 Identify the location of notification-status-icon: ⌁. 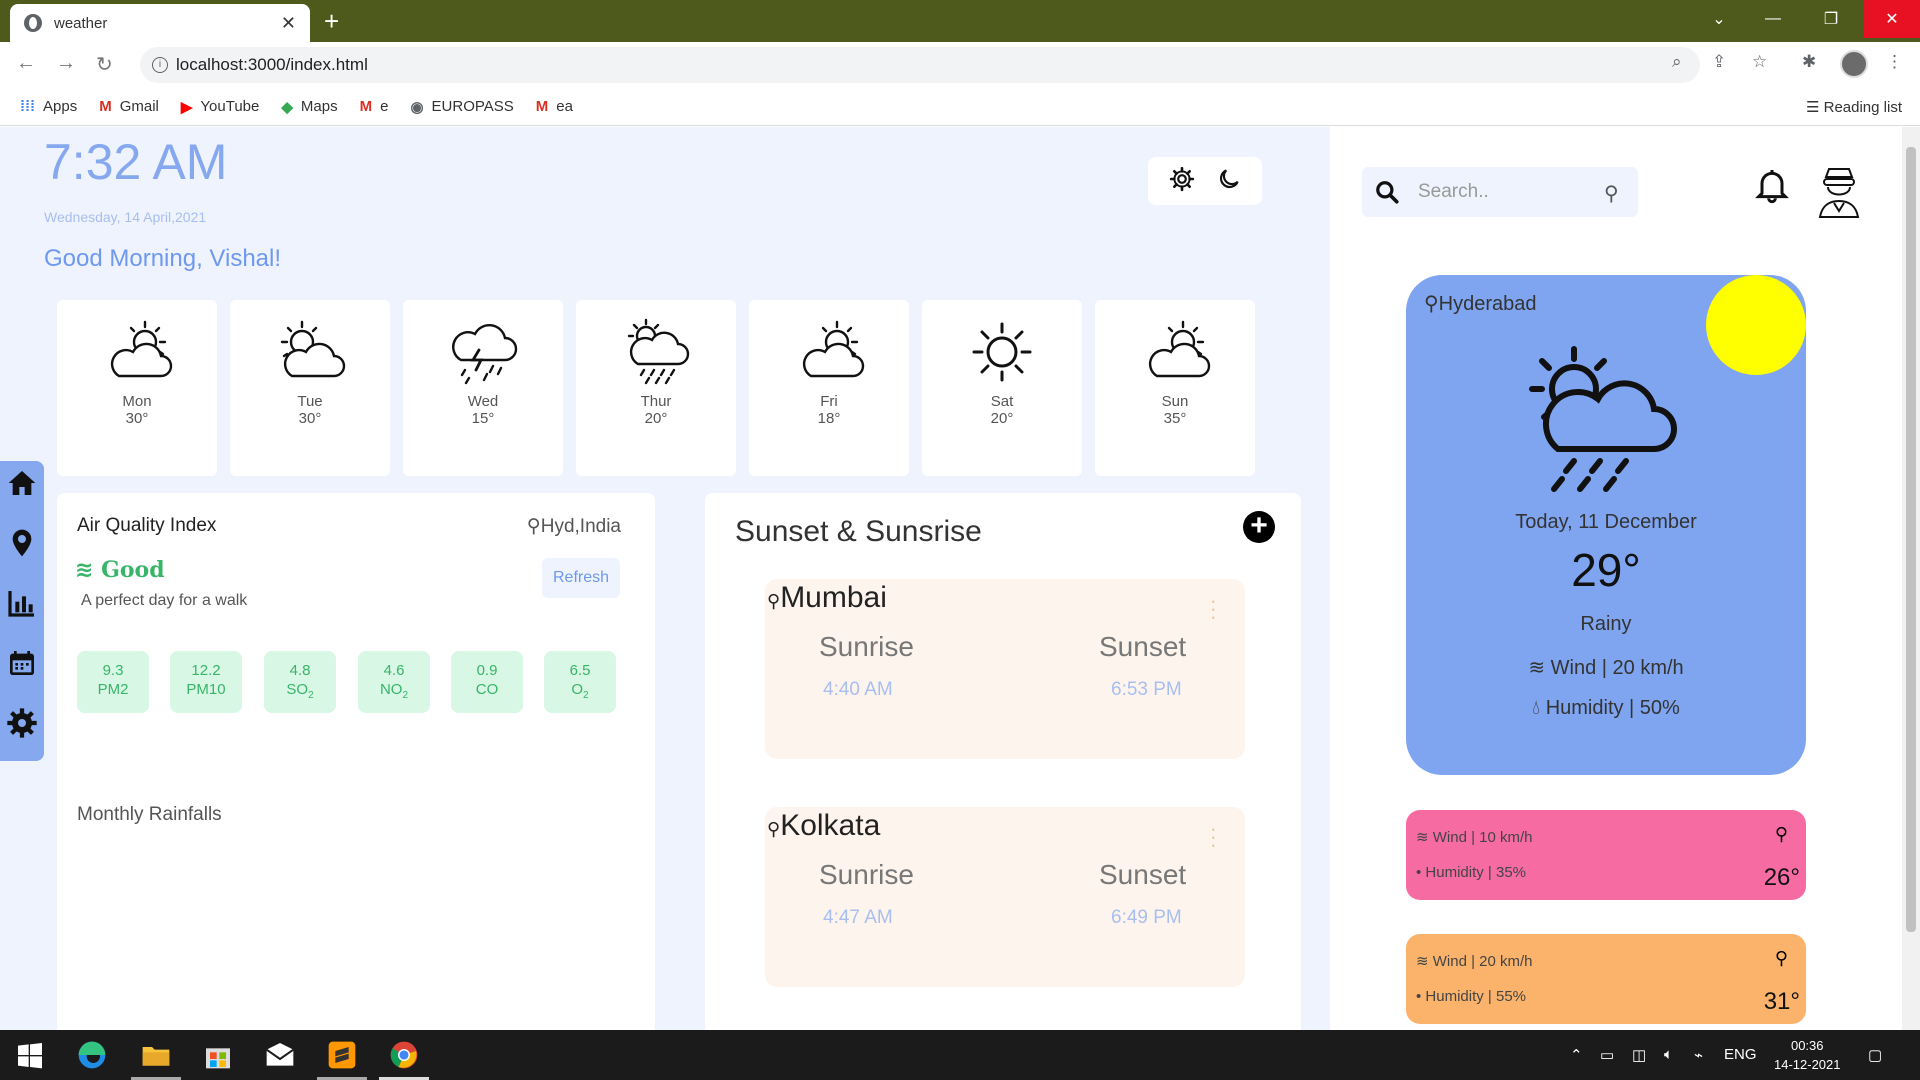
(1698, 1055).